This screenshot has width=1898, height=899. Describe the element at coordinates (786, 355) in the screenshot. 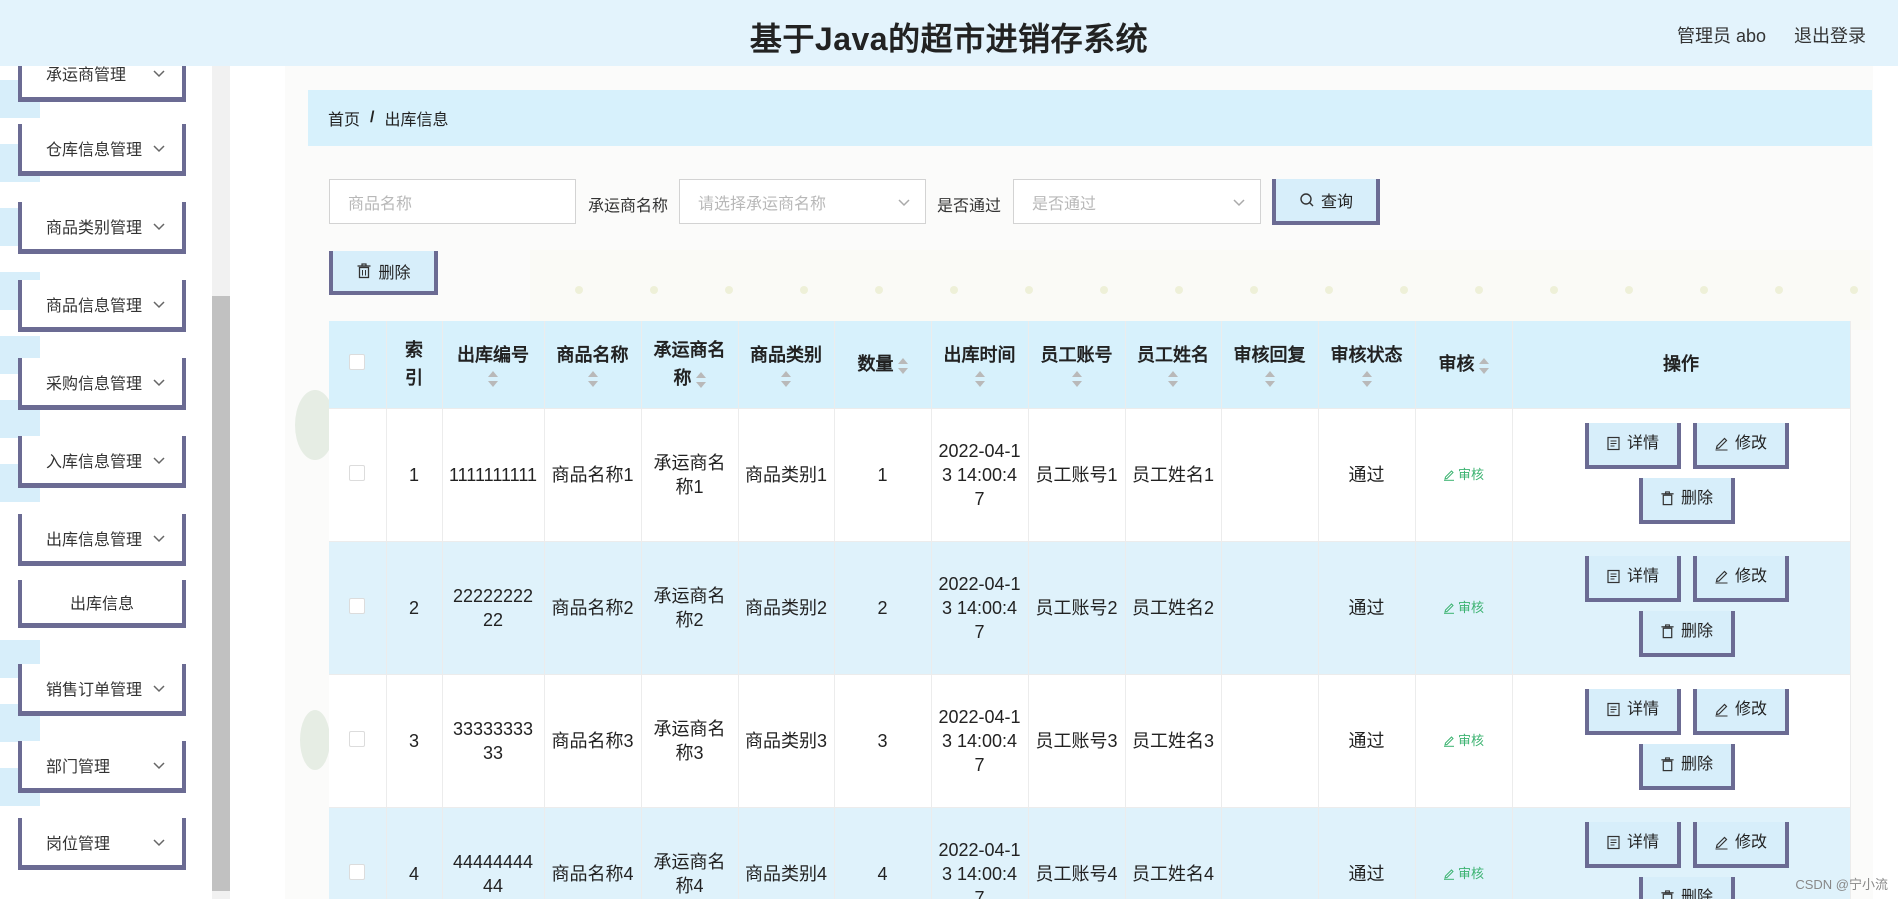

I see `header-label: 商品类别` at that location.